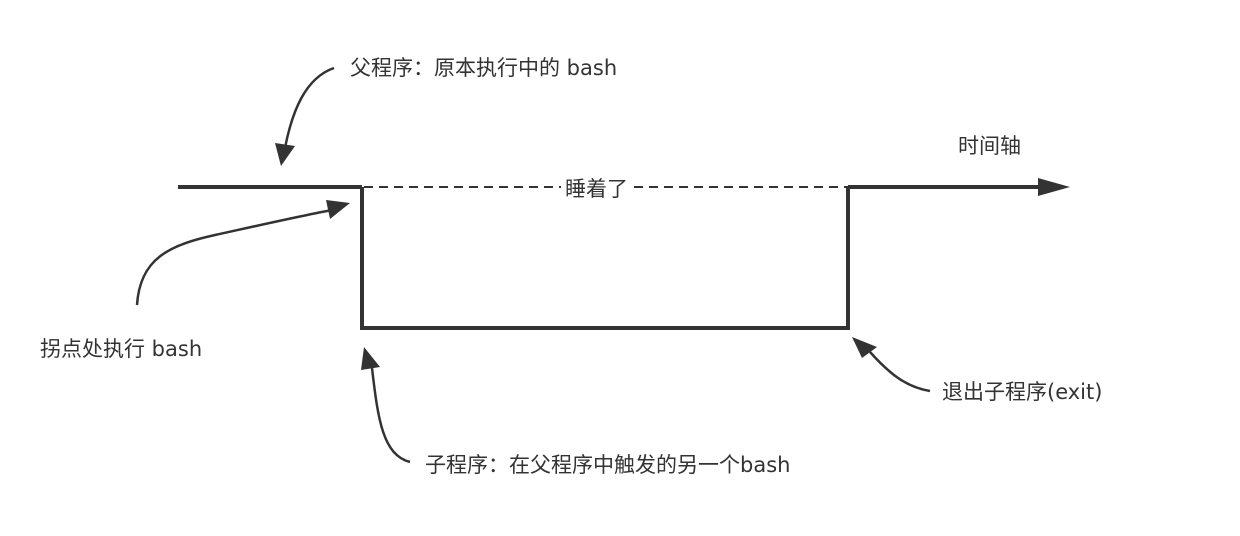 The width and height of the screenshot is (1240, 536). What do you see at coordinates (596, 189) in the screenshot?
I see `sleeping-label: 睡着了` at bounding box center [596, 189].